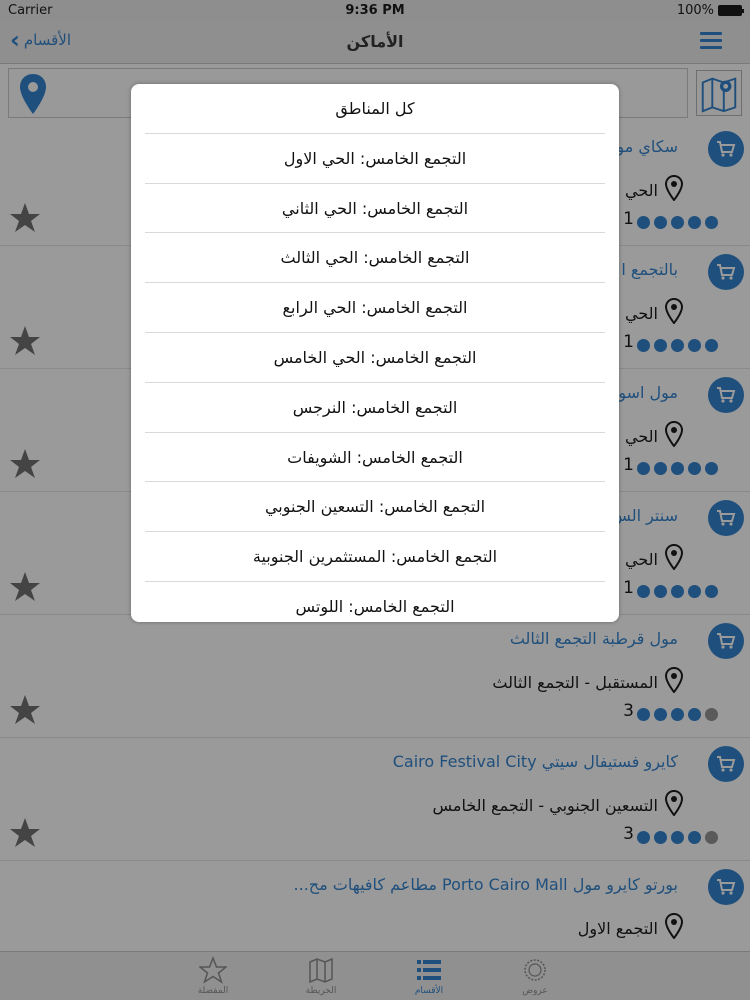 The image size is (750, 1000). I want to click on region-option: التجمع الخامس: المستثمرين الجنوبية, so click(375, 557).